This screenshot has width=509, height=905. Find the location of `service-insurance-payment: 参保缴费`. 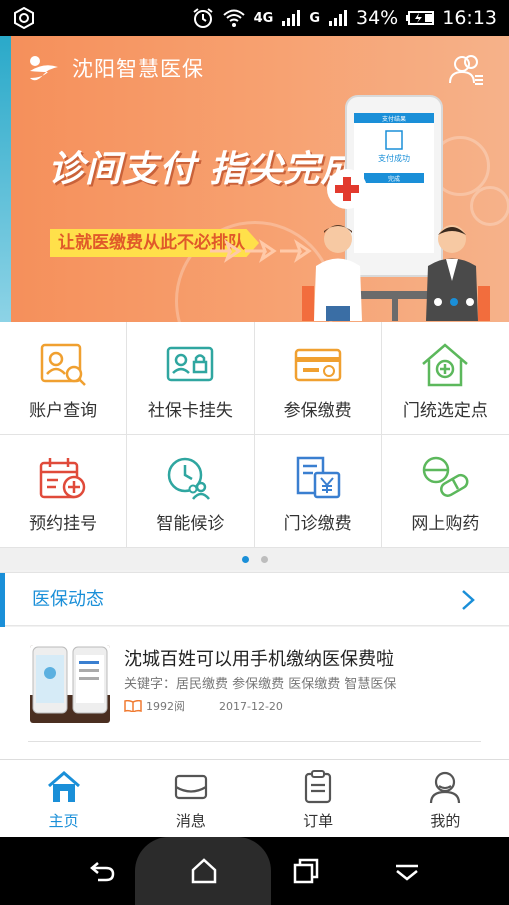

service-insurance-payment: 参保缴费 is located at coordinates (318, 378).